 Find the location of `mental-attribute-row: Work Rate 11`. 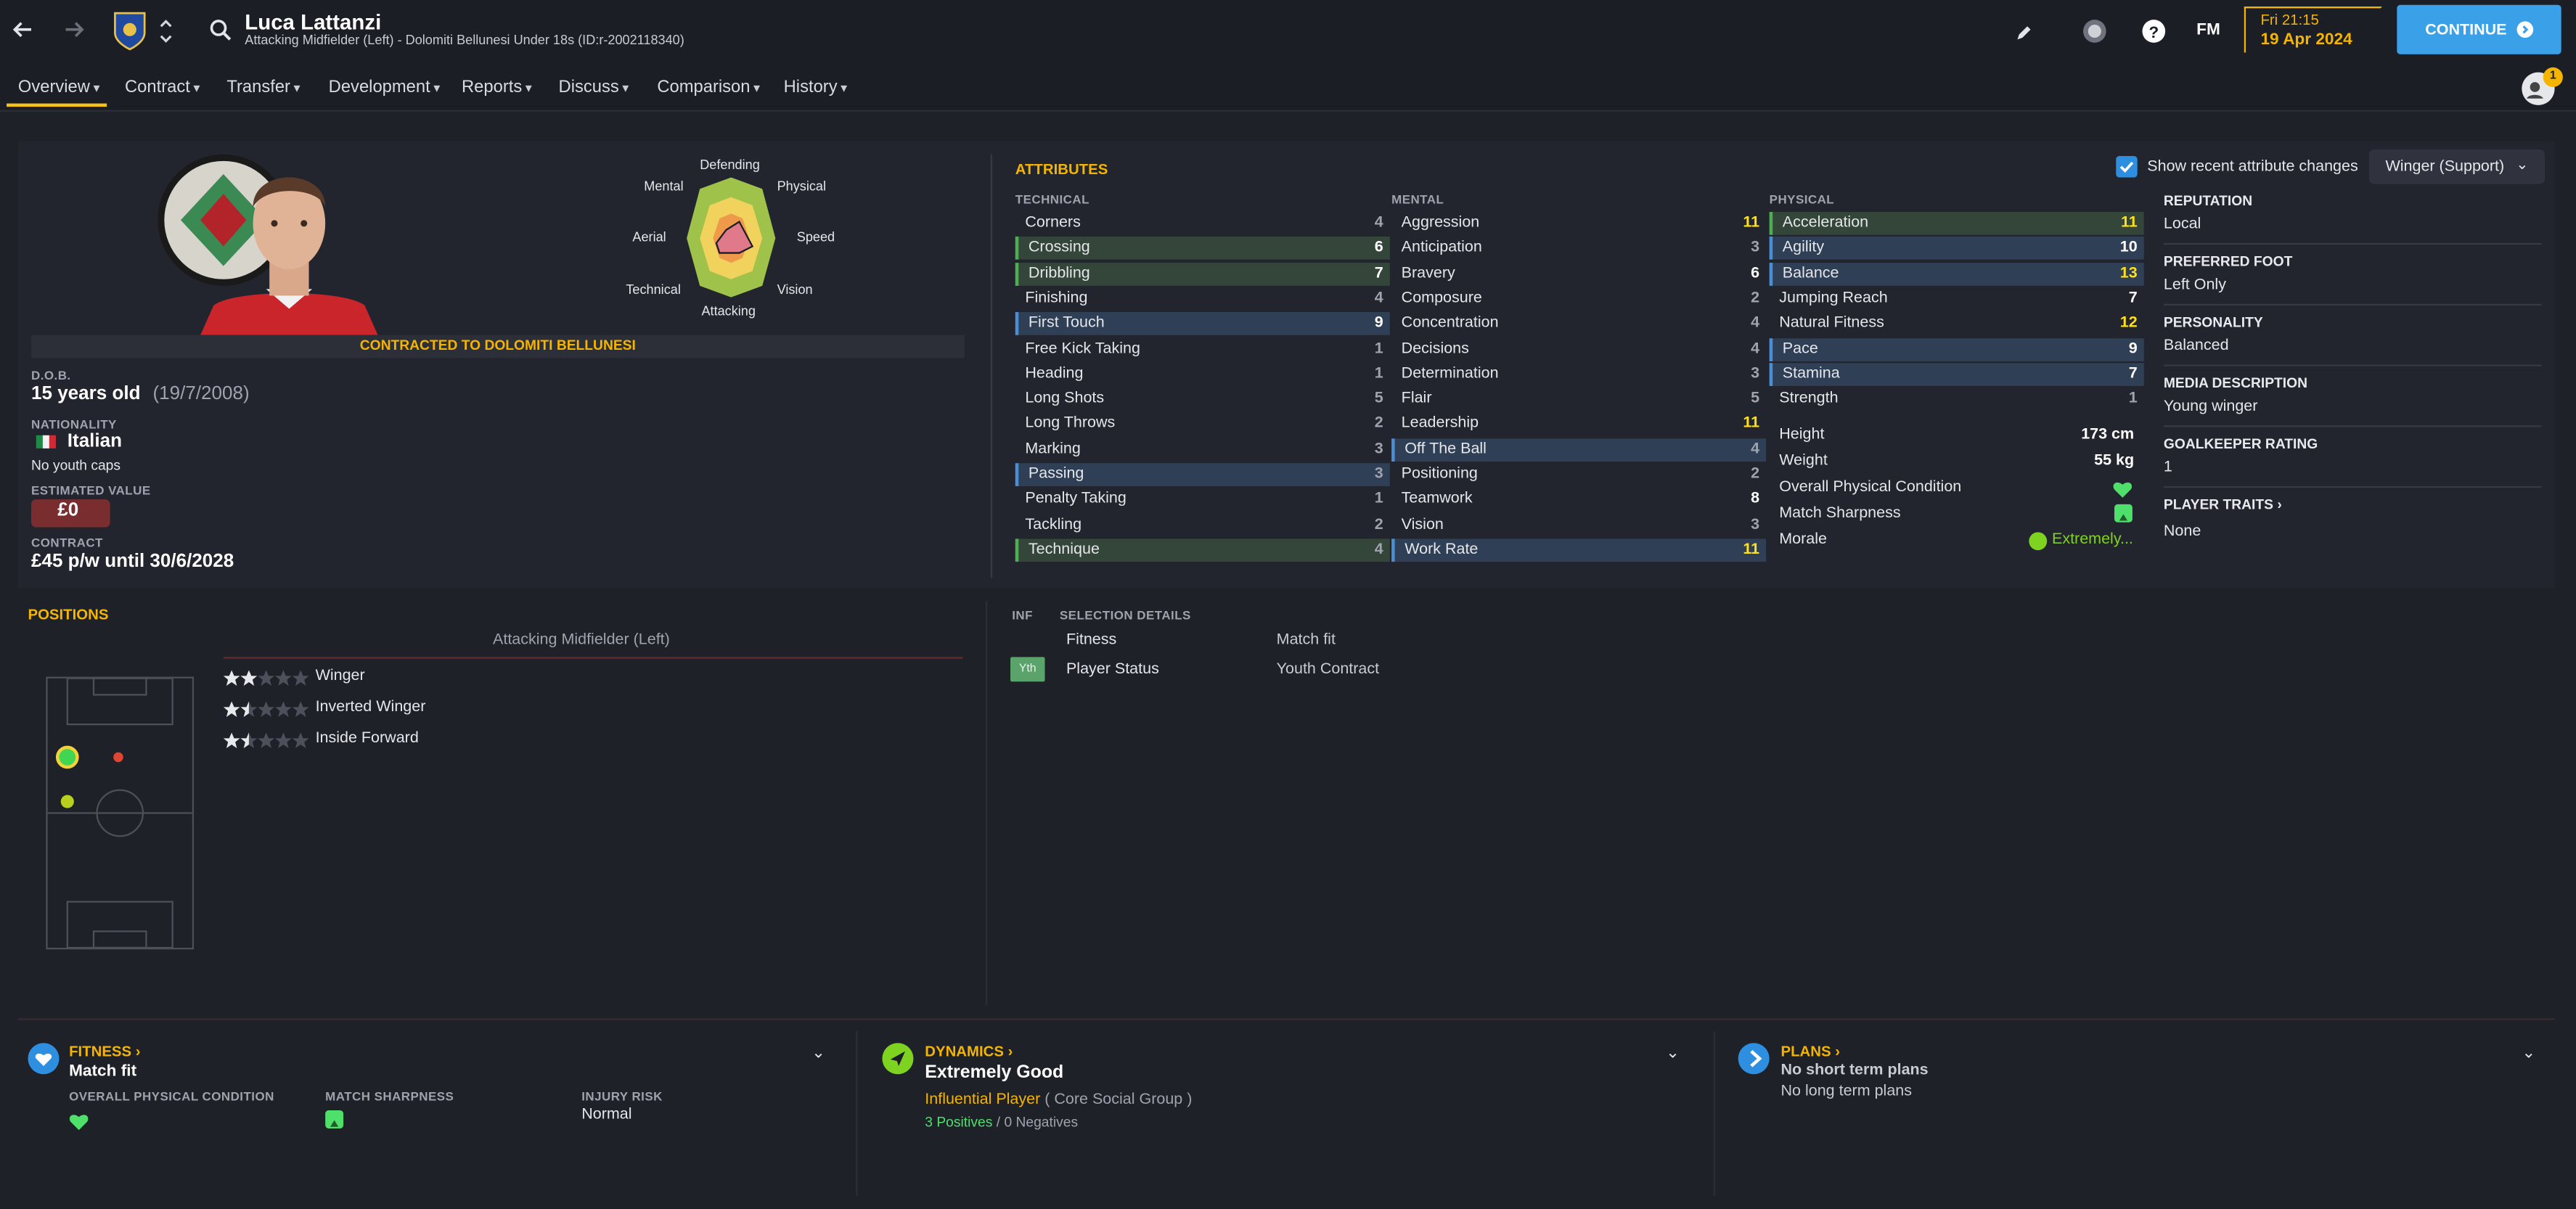

mental-attribute-row: Work Rate 11 is located at coordinates (1579, 550).